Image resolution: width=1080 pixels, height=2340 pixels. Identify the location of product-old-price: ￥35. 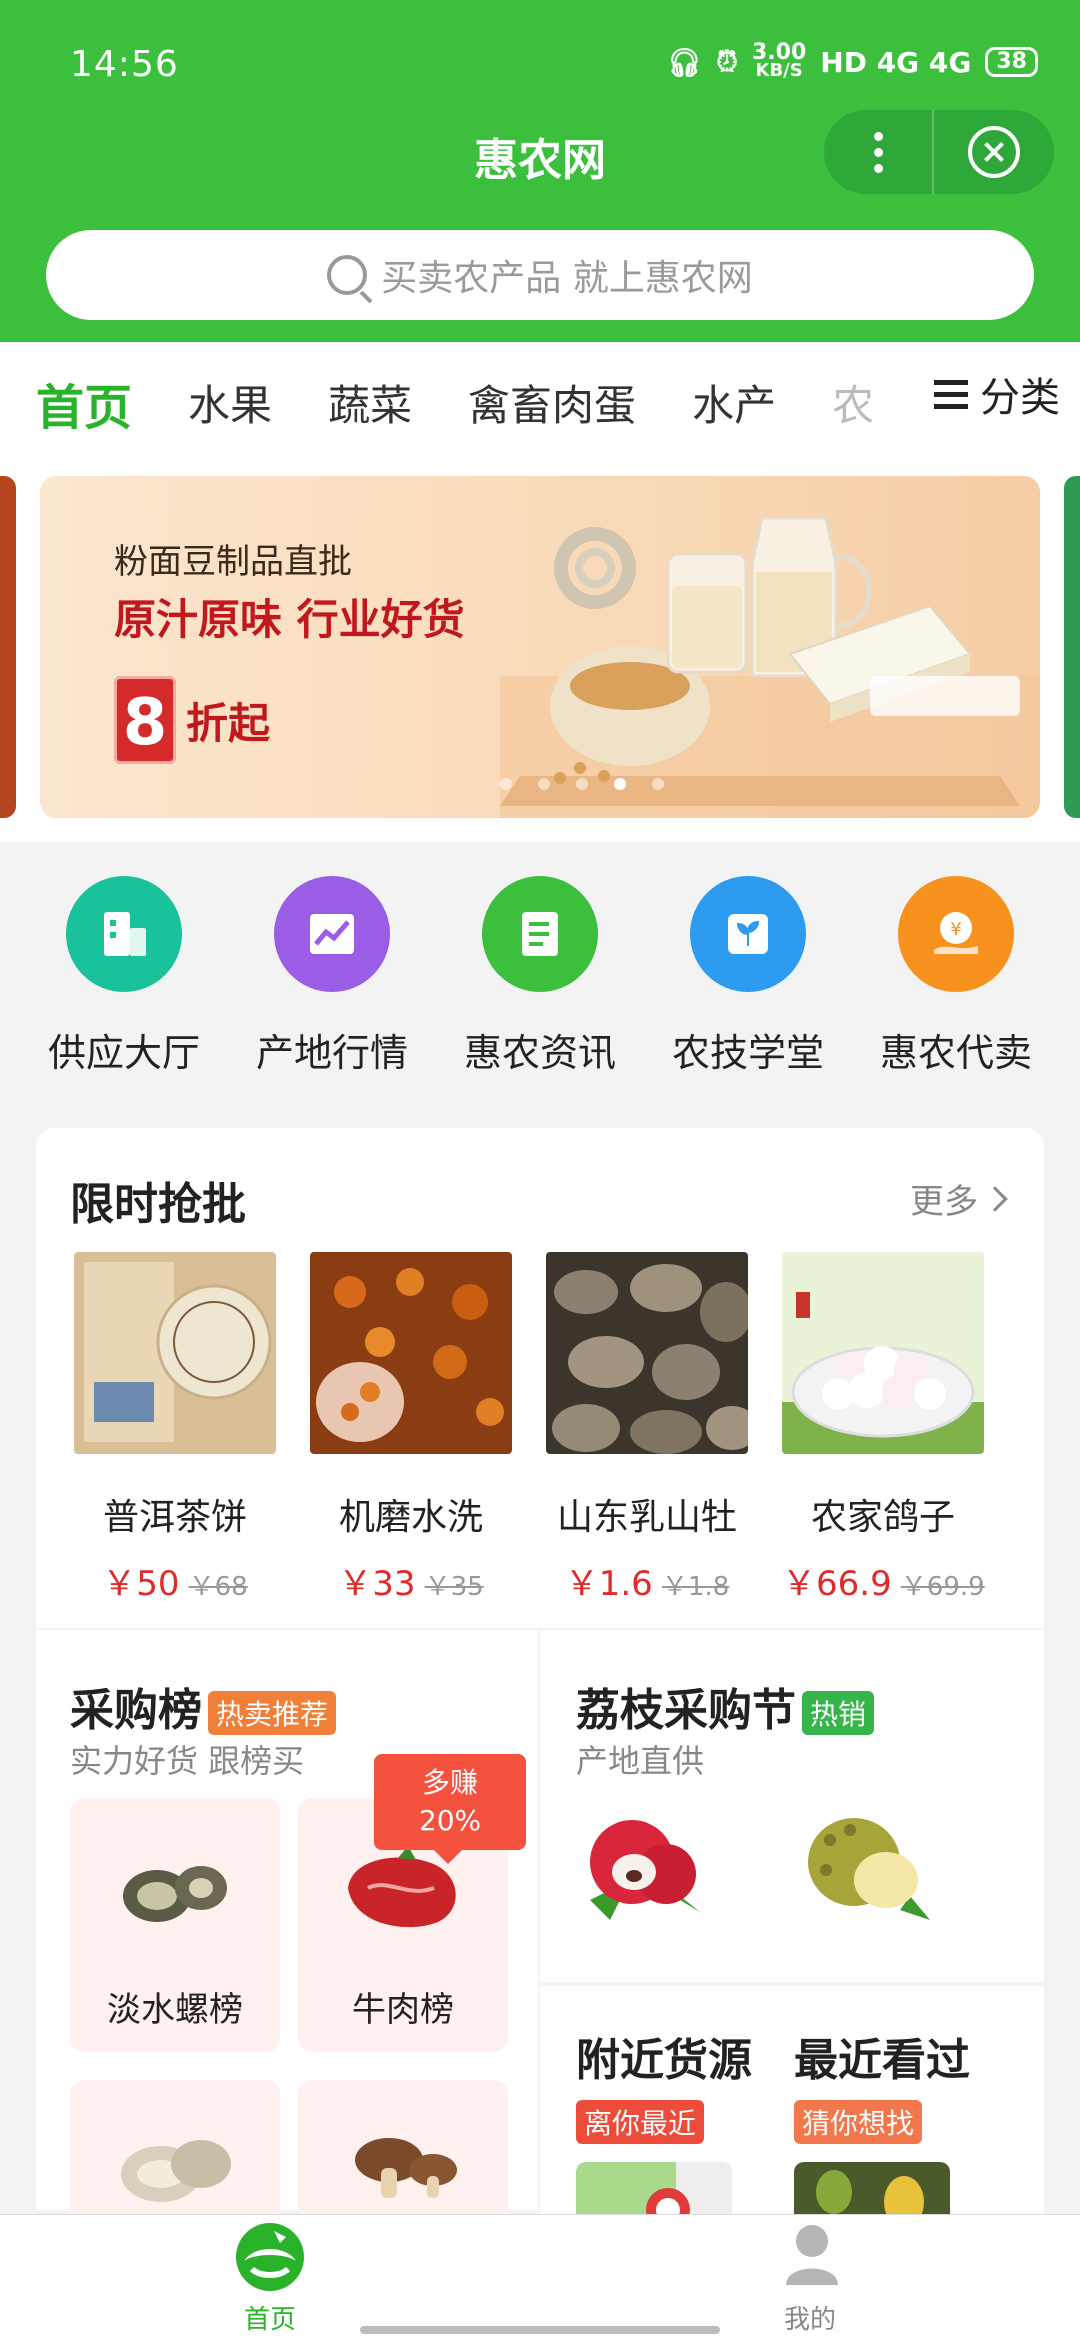
(454, 1587).